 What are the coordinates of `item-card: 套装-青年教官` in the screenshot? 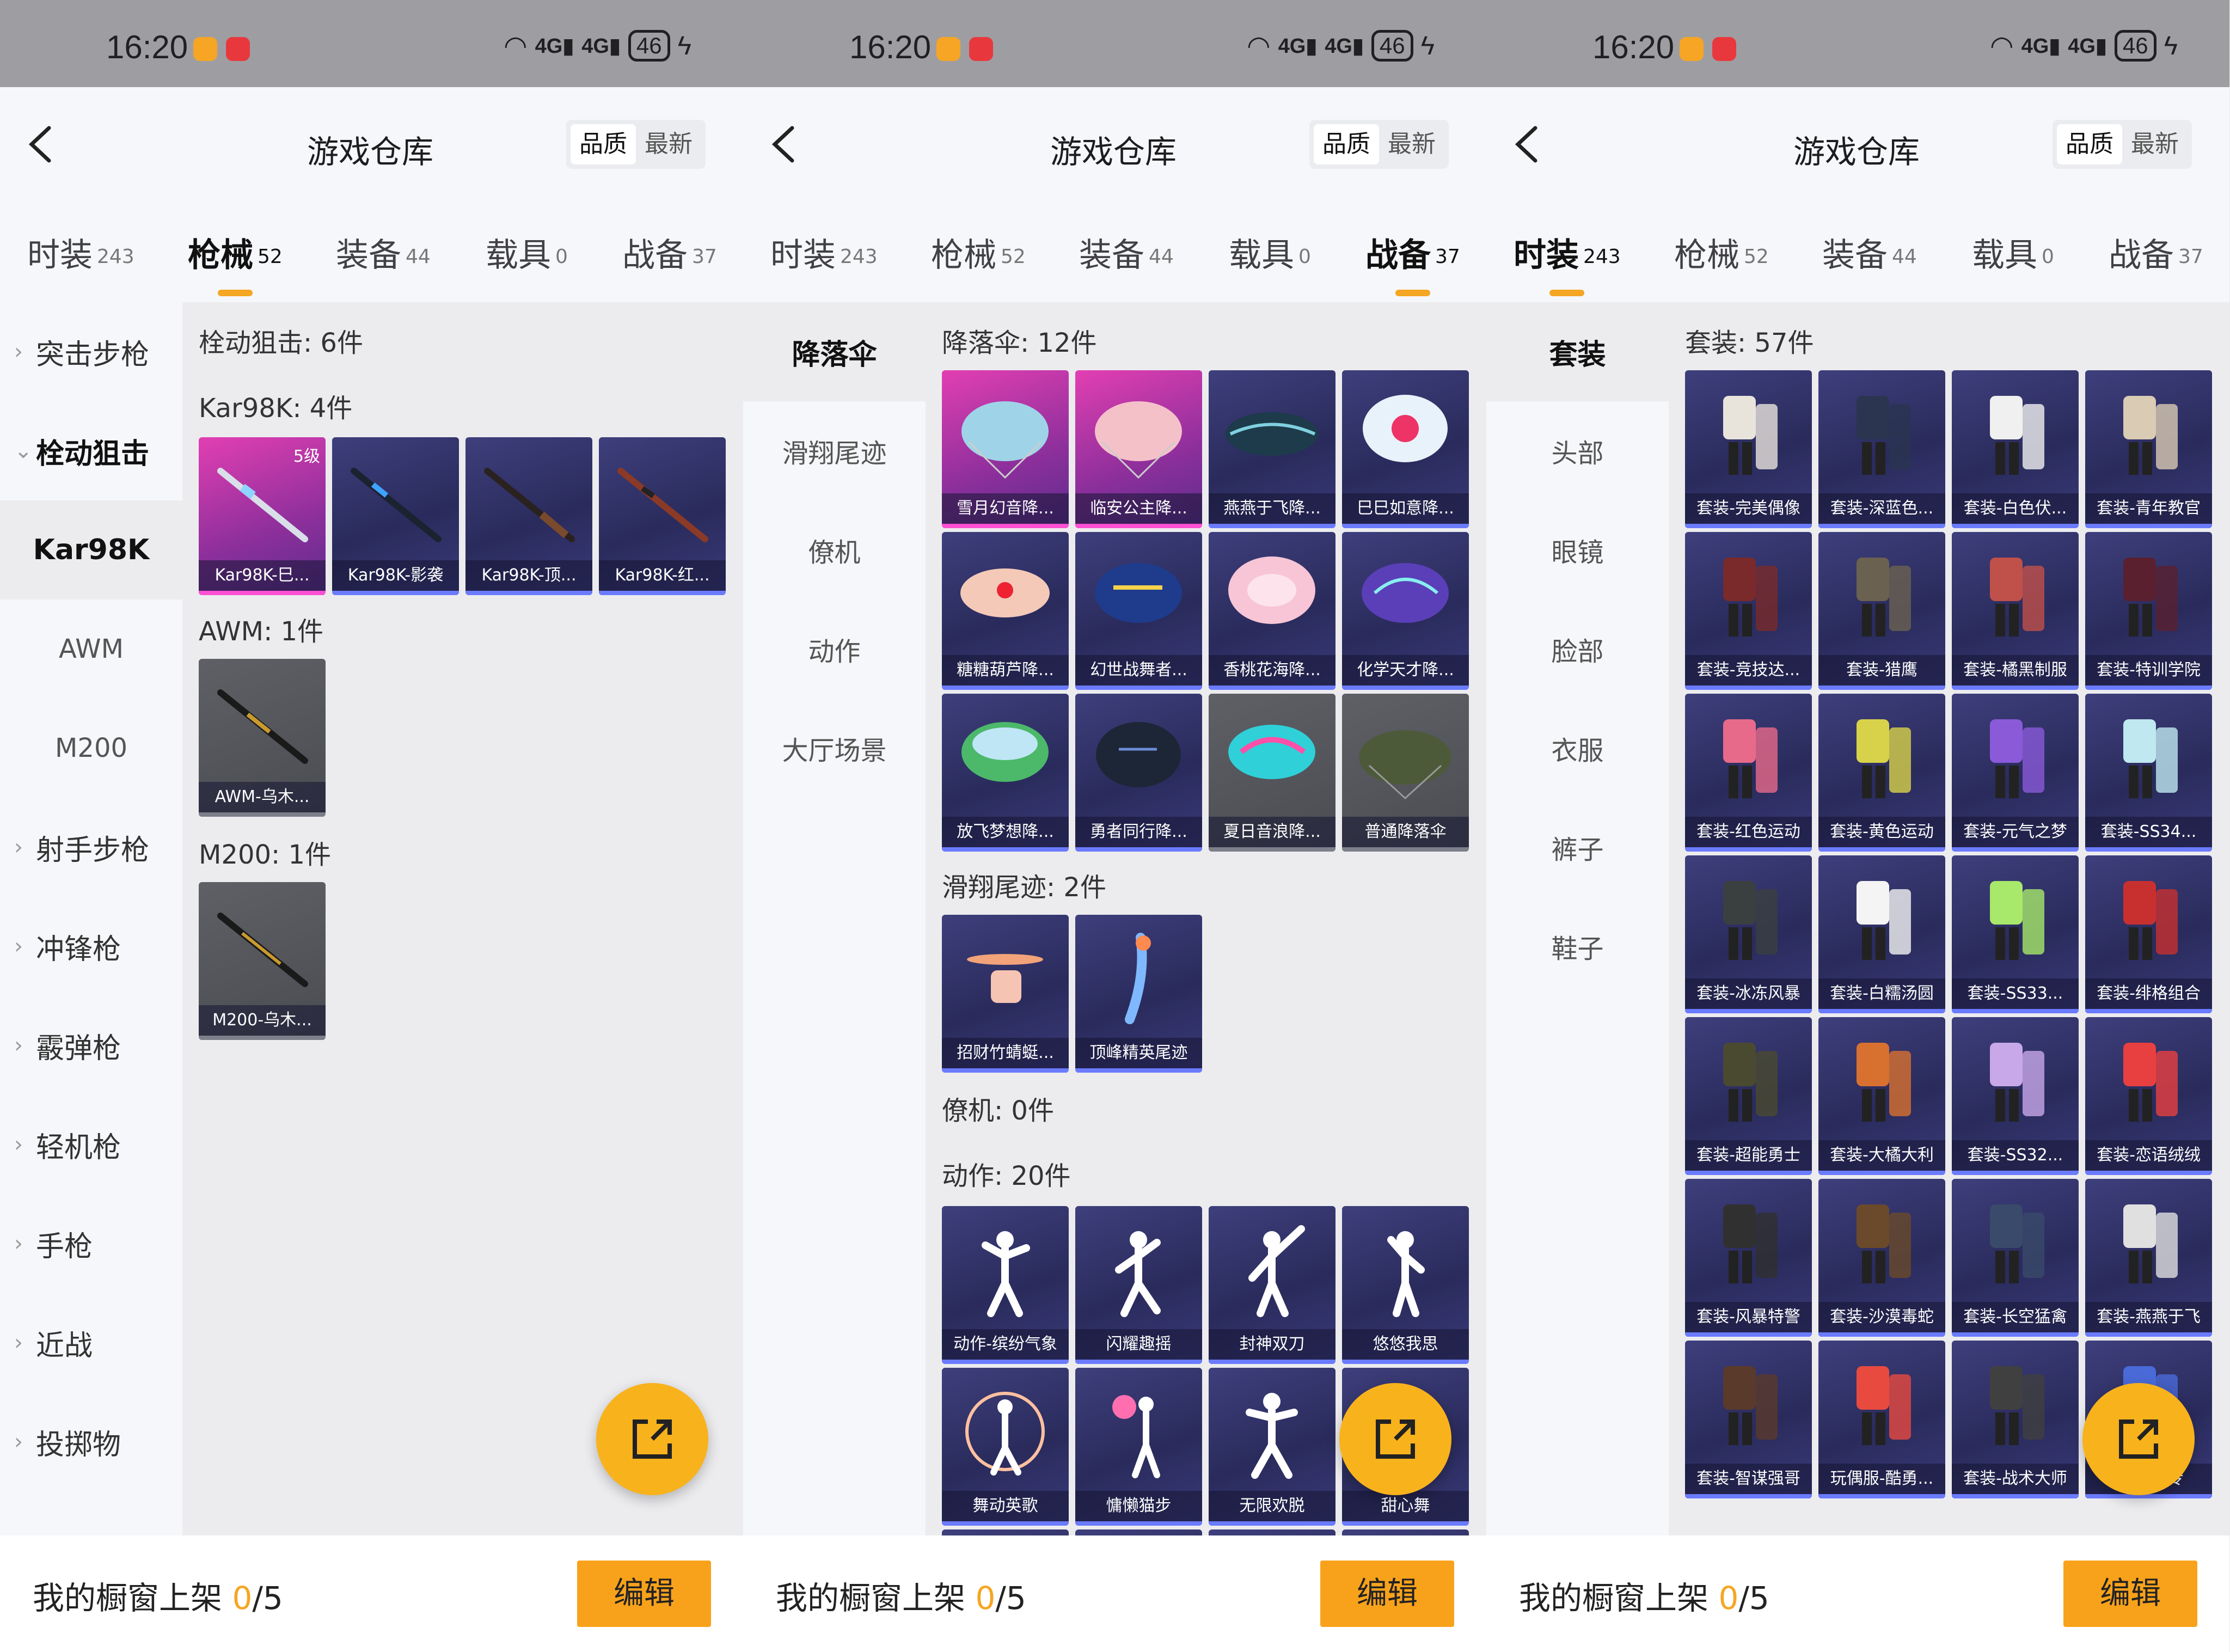 It's located at (2148, 449).